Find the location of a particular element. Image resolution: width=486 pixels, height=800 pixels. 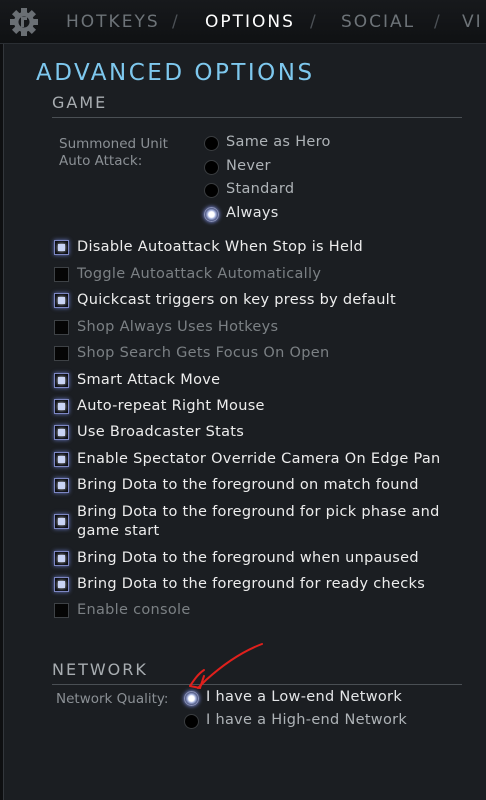

checkbox-label: Disable Autoattack When Stop is Held is located at coordinates (220, 247).